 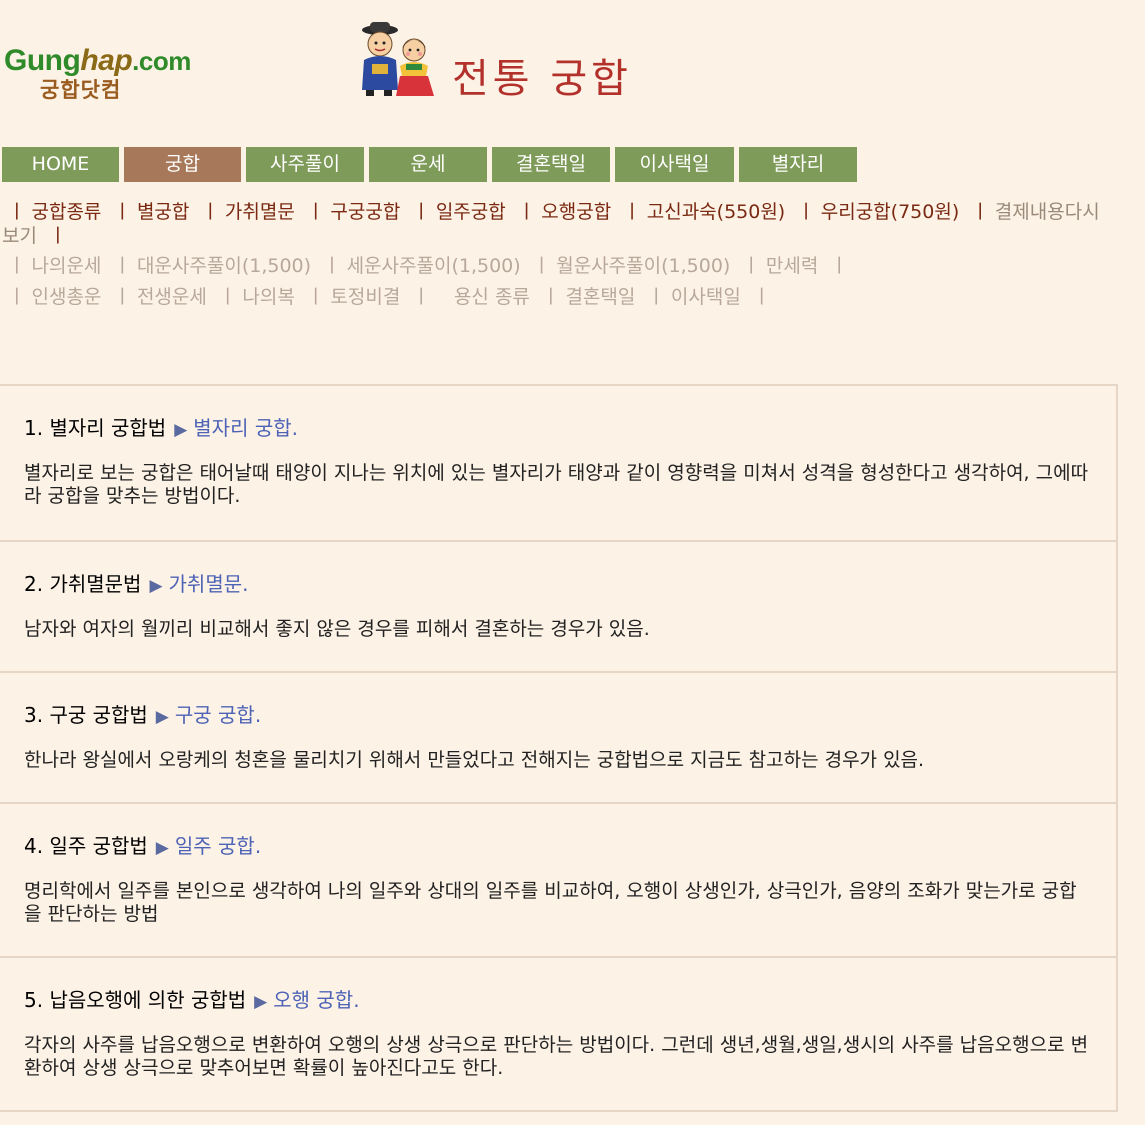 What do you see at coordinates (60, 164) in the screenshot?
I see `nav-tab-home: HOME` at bounding box center [60, 164].